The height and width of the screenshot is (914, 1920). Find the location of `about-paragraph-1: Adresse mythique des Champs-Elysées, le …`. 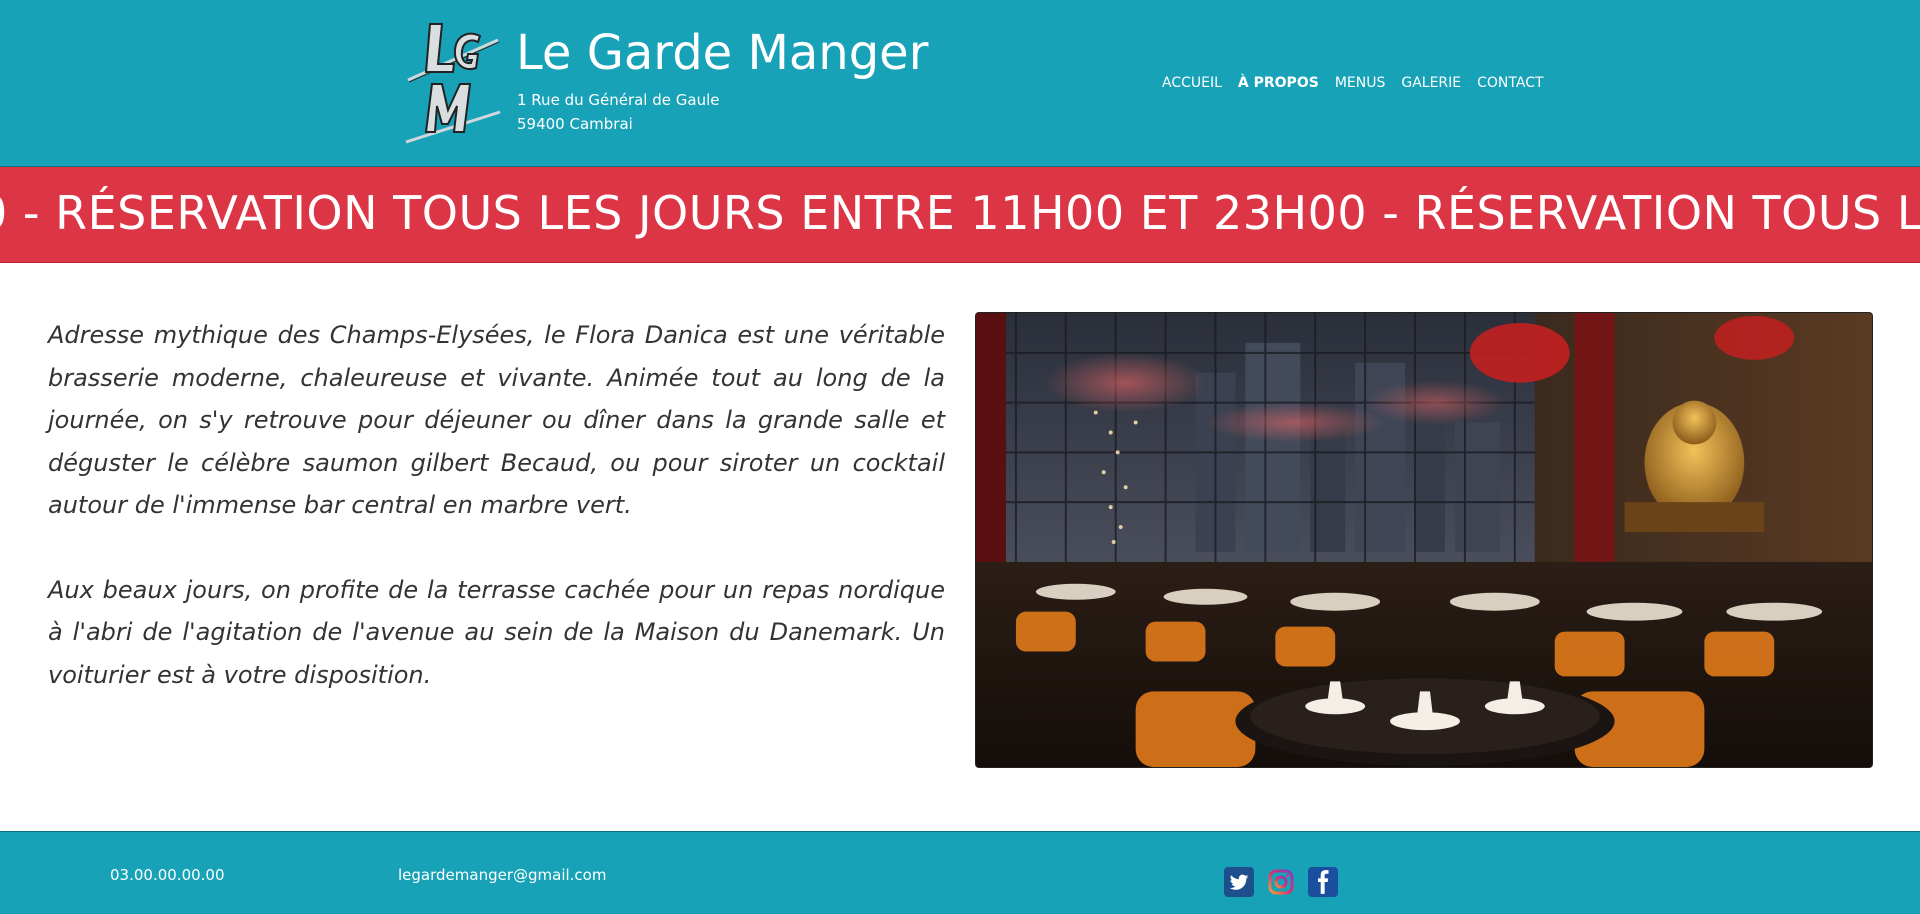

about-paragraph-1: Adresse mythique des Champs-Elysées, le … is located at coordinates (496, 420).